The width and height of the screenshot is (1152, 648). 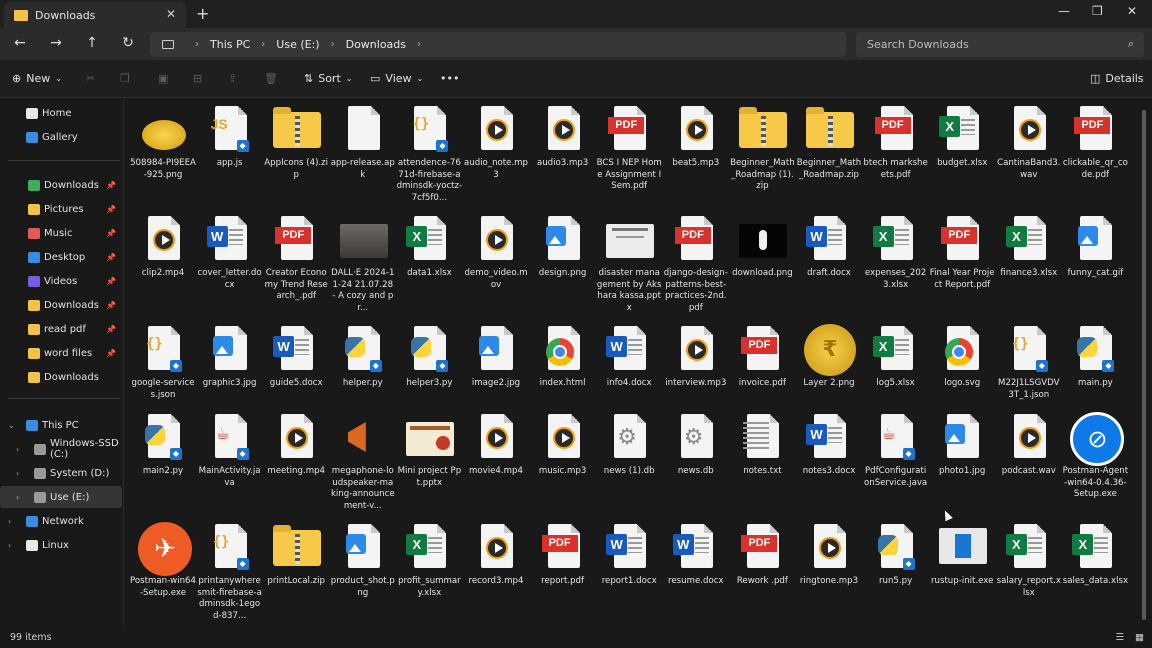 What do you see at coordinates (498, 44) in the screenshot?
I see `address-bar: › This PC › Use (E:) › Downloads ›` at bounding box center [498, 44].